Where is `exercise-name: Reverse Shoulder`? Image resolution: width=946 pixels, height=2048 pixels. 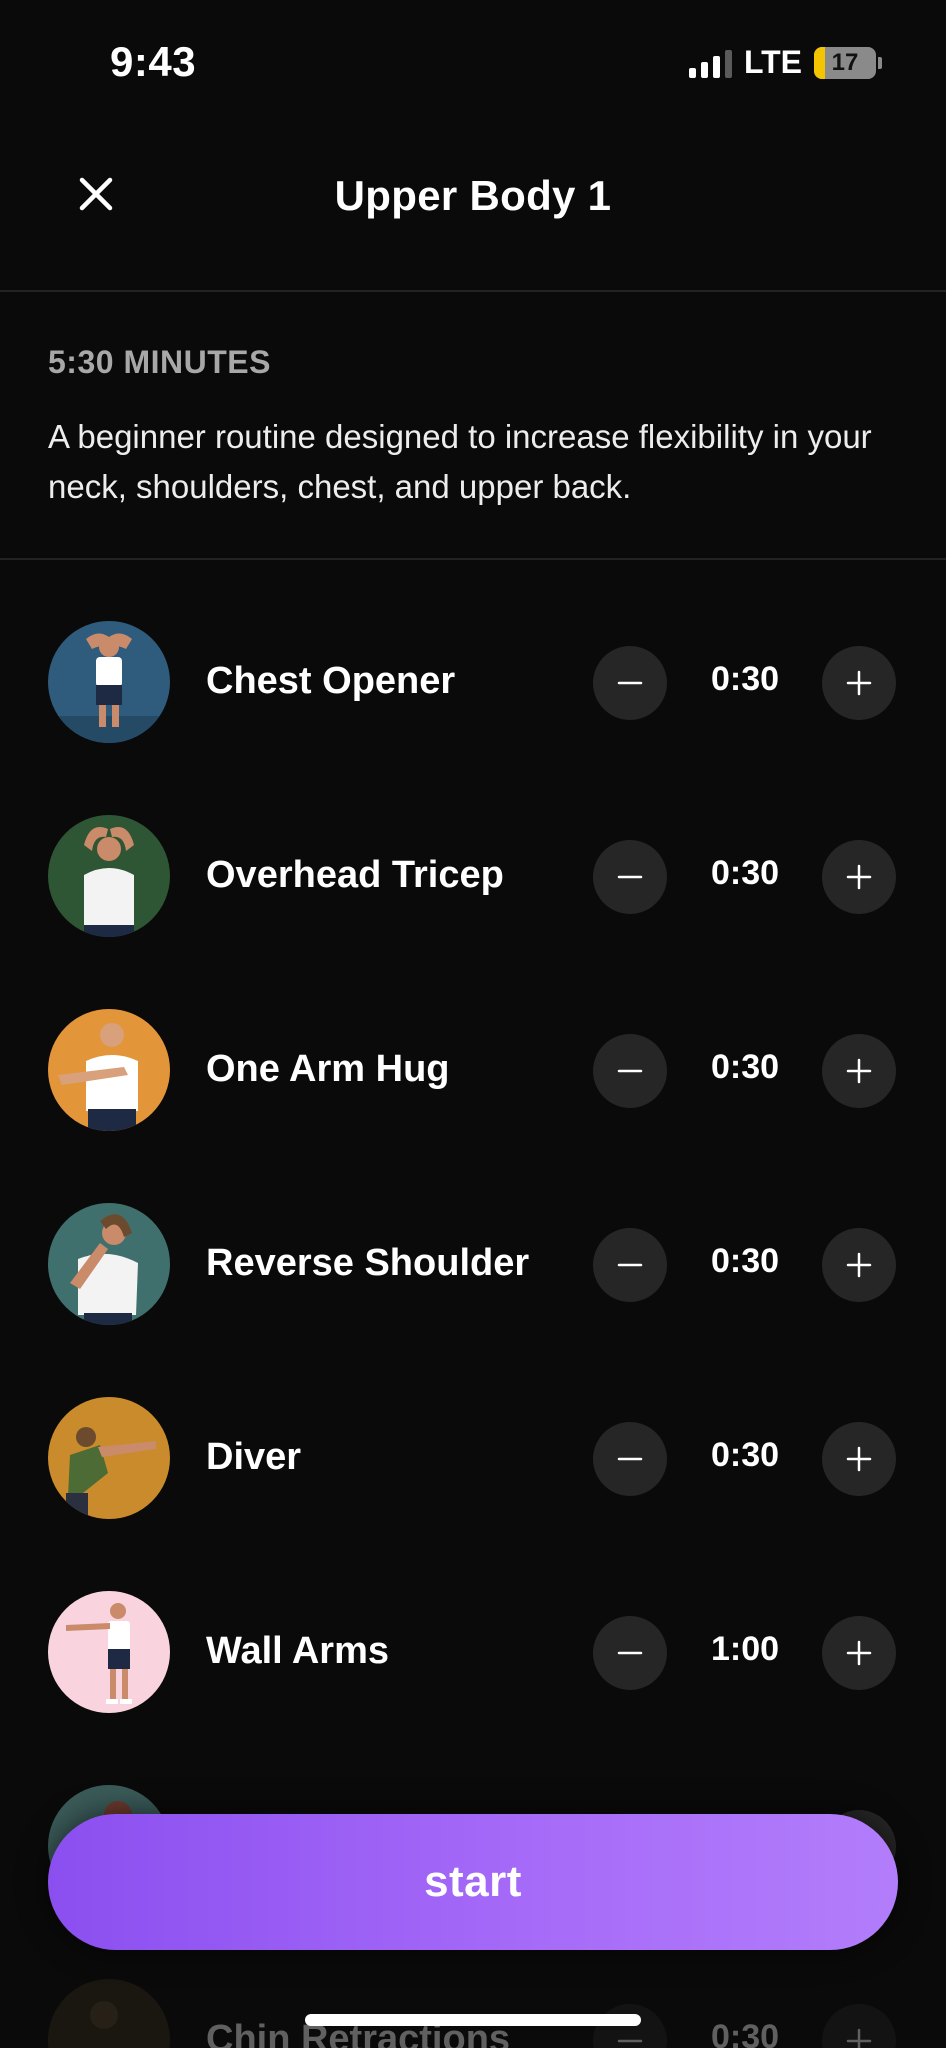 exercise-name: Reverse Shoulder is located at coordinates (368, 1263).